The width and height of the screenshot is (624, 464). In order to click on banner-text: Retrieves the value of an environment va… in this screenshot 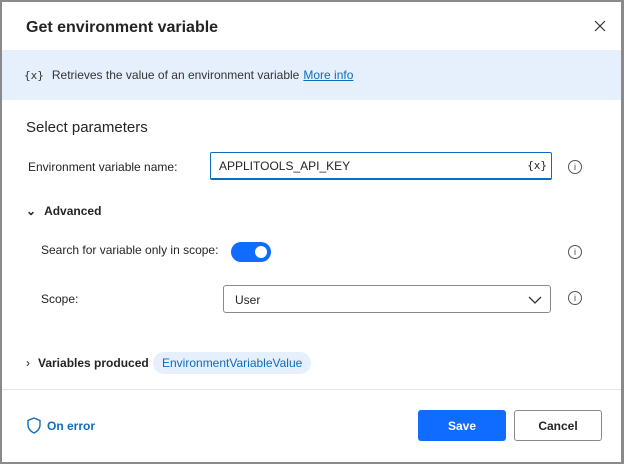, I will do `click(175, 75)`.